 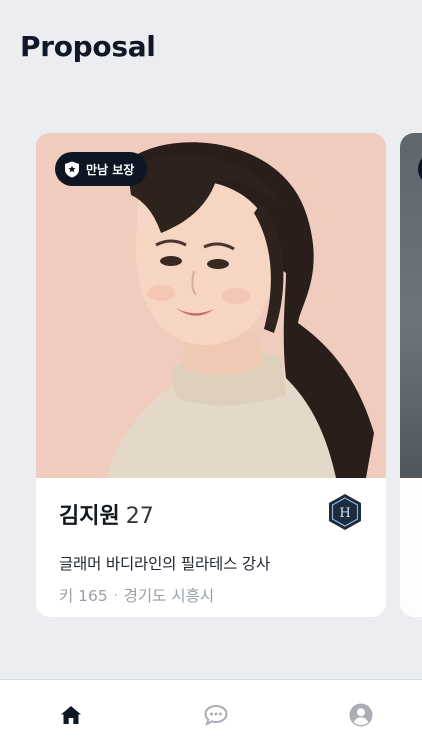 I want to click on profile-info: 김지원 27 글래머 바디라인의 필라테스 강사 키 165 · 경기도 시흥시, so click(x=211, y=552).